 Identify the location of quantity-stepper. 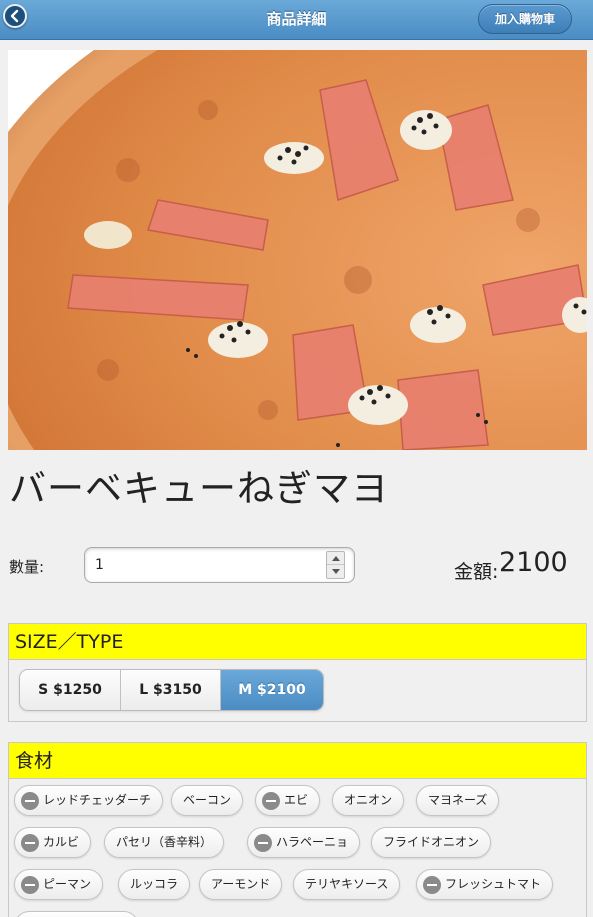
(335, 565).